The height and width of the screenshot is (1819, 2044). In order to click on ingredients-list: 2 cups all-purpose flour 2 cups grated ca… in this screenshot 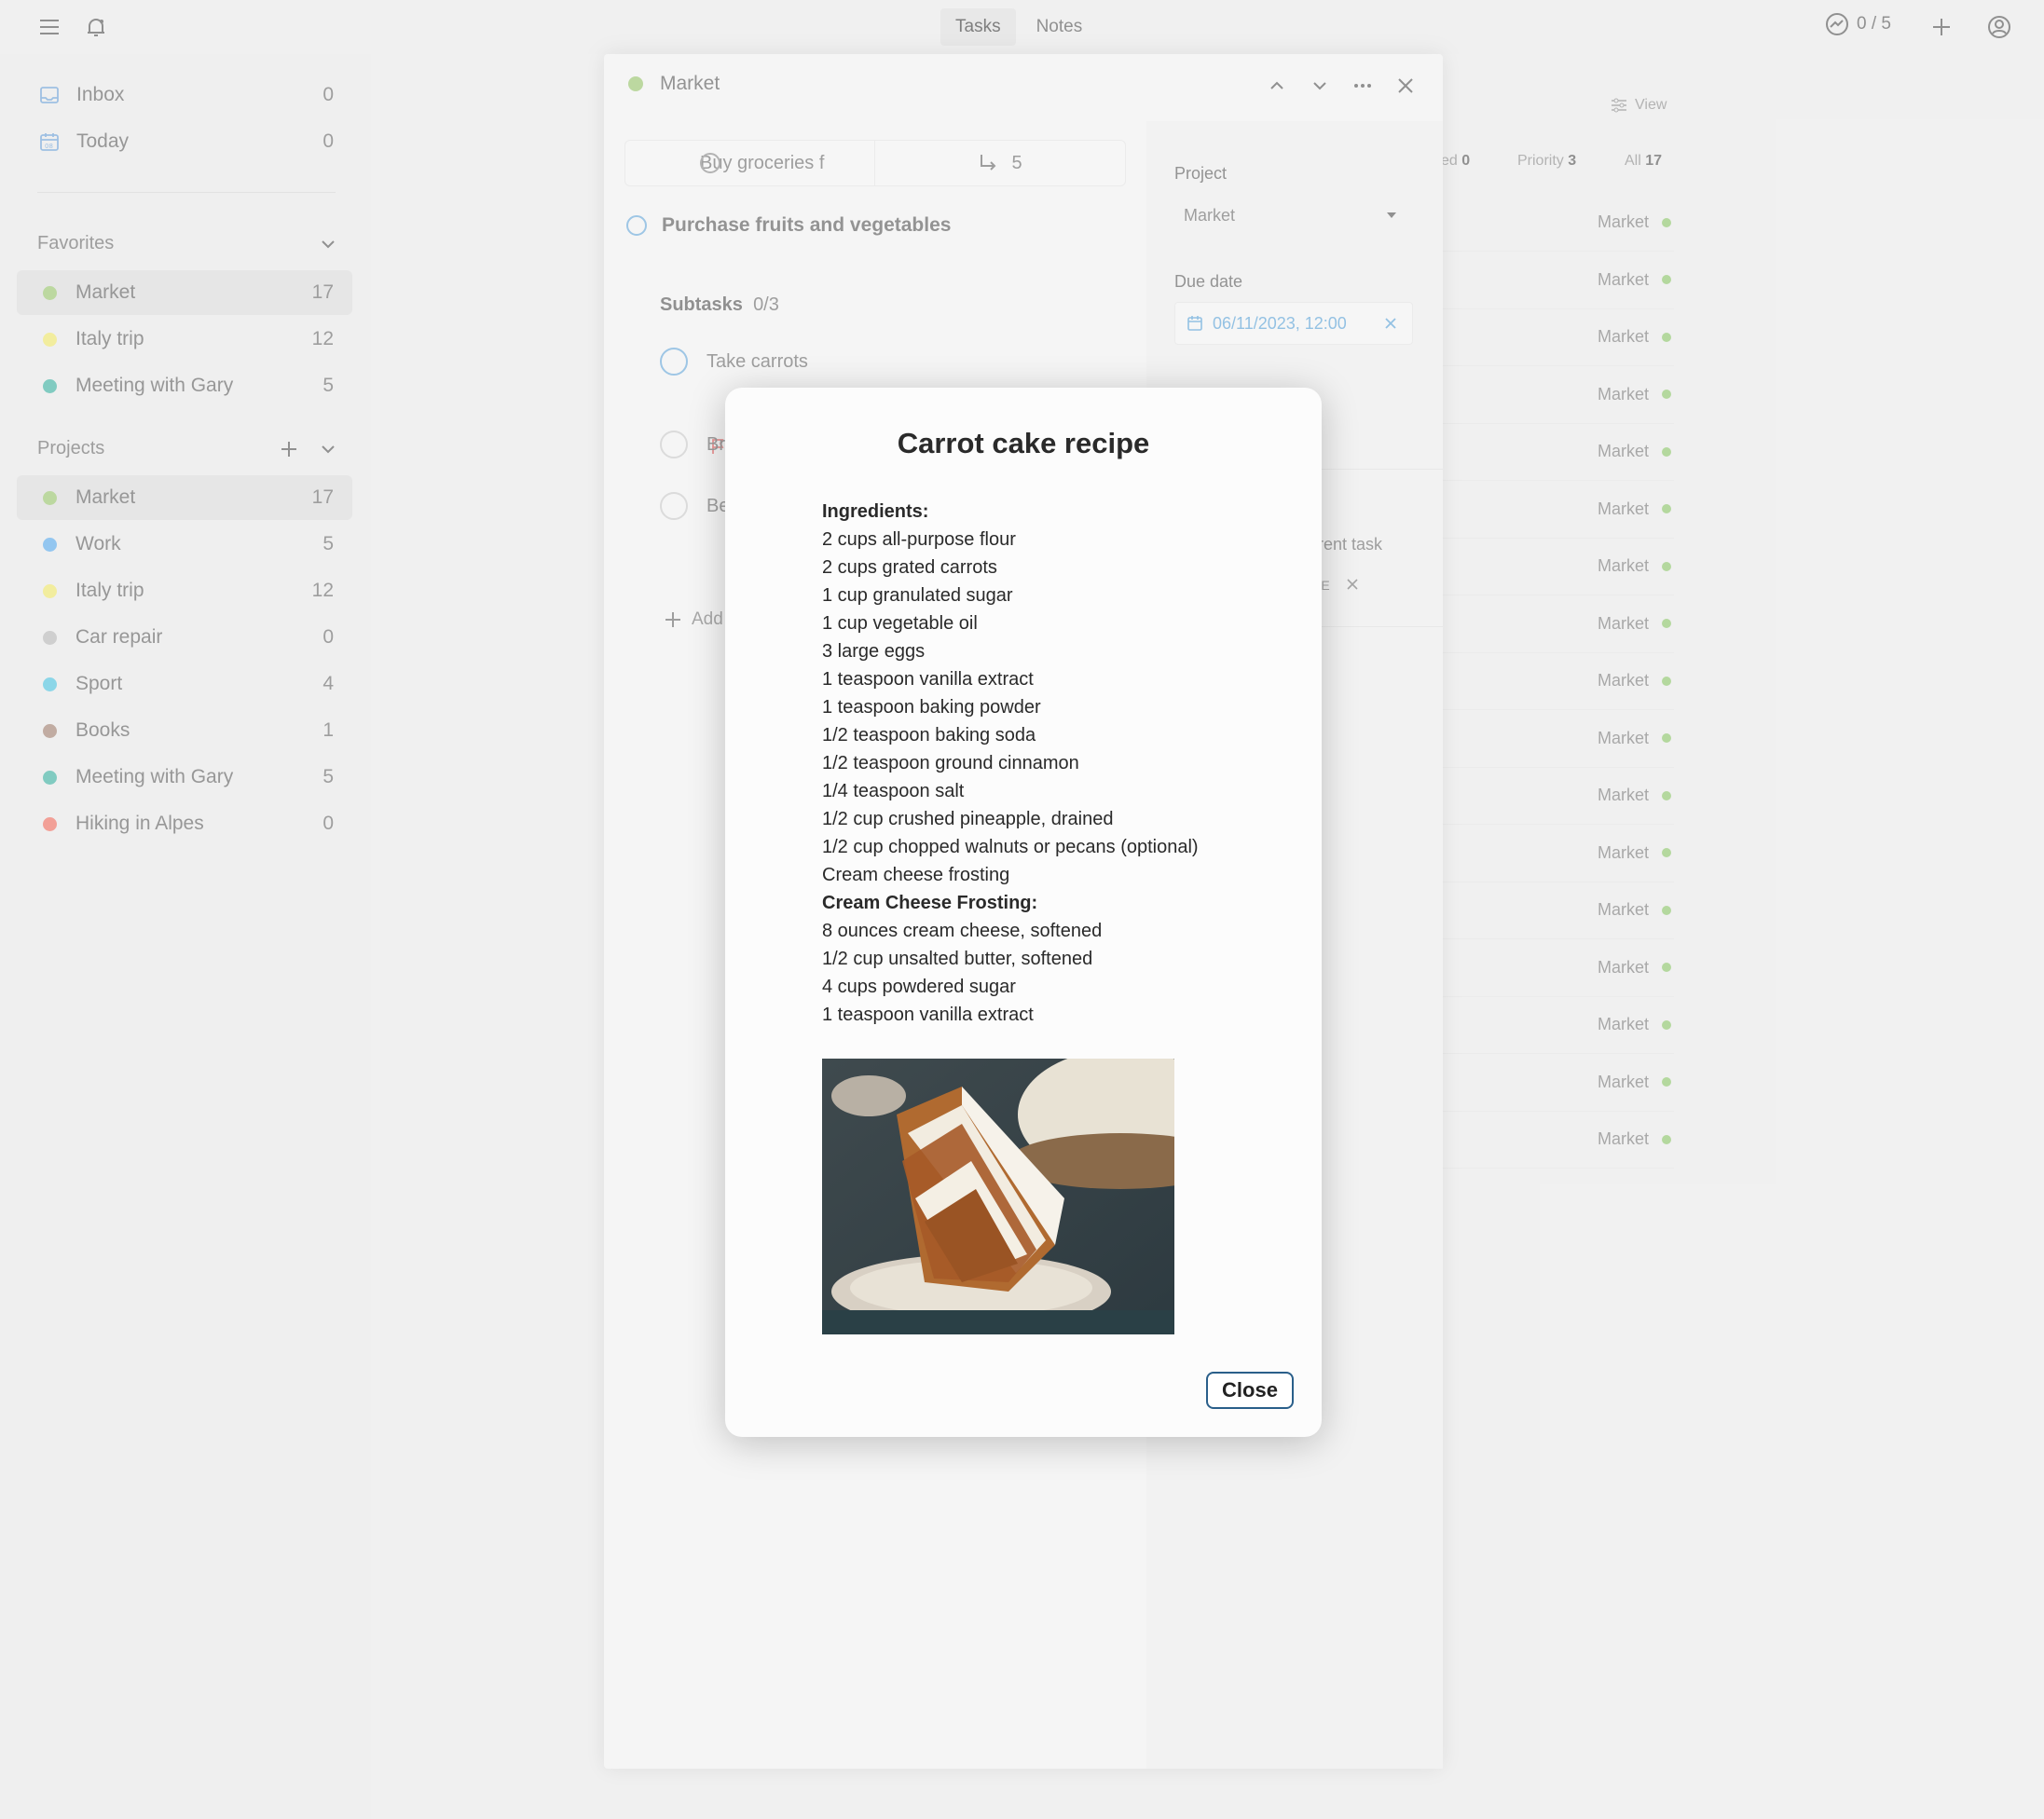, I will do `click(1055, 708)`.